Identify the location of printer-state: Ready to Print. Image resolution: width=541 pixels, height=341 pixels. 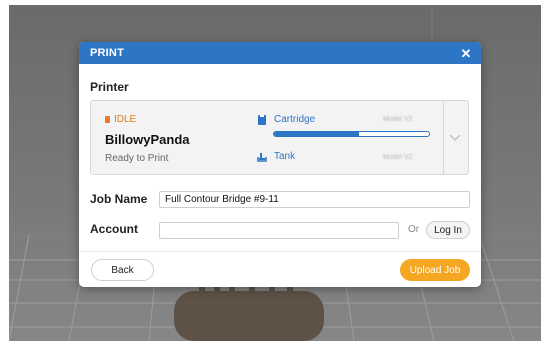
(137, 158).